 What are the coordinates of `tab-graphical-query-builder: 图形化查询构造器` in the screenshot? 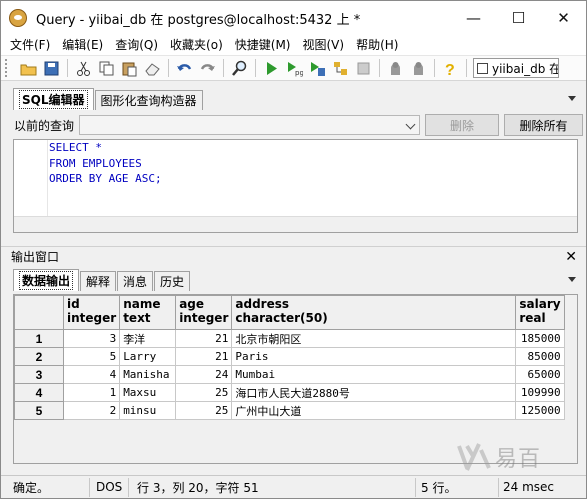 It's located at (148, 100).